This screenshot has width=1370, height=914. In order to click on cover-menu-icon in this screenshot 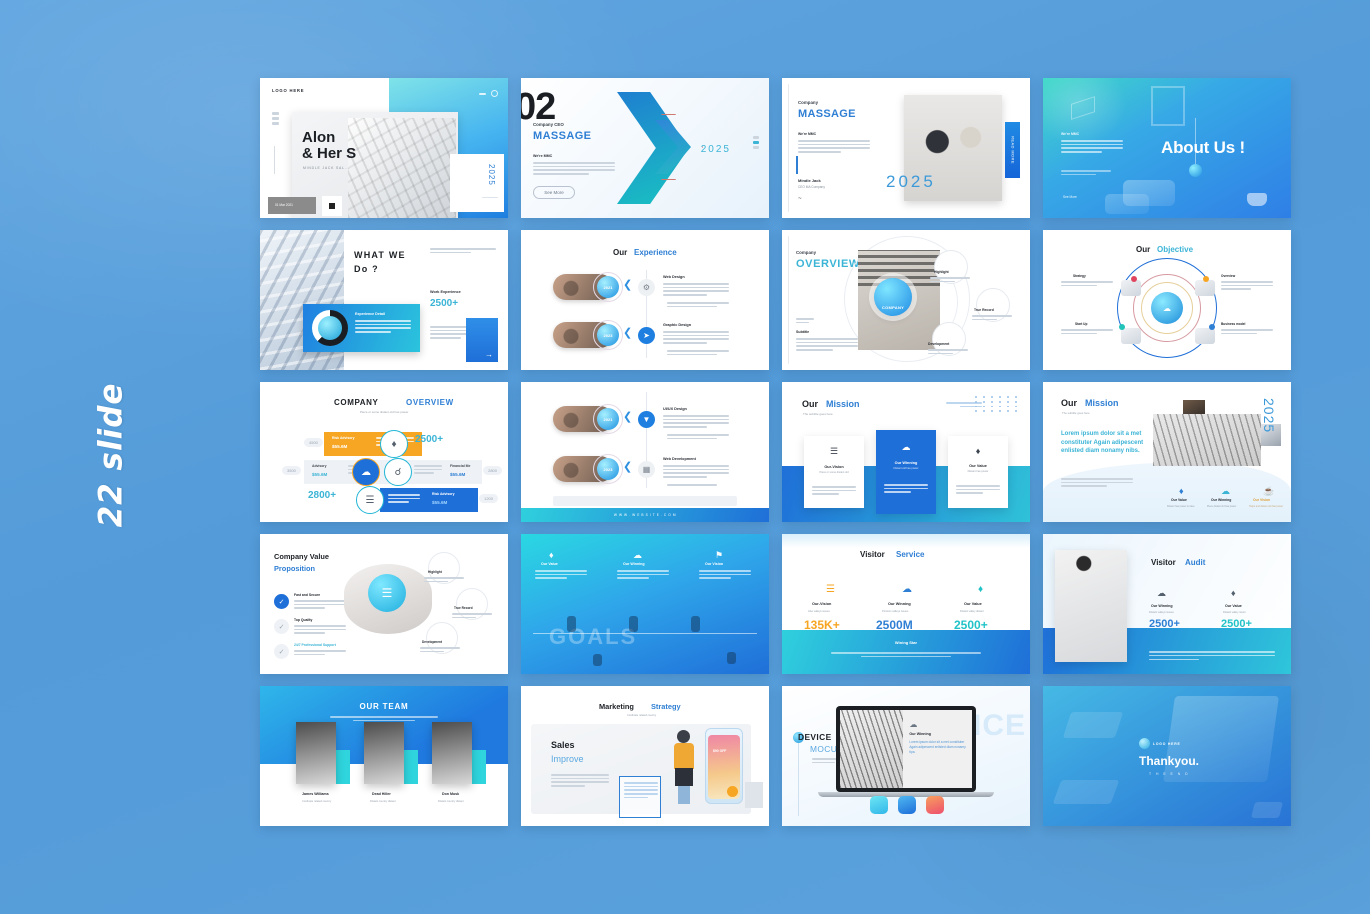, I will do `click(482, 94)`.